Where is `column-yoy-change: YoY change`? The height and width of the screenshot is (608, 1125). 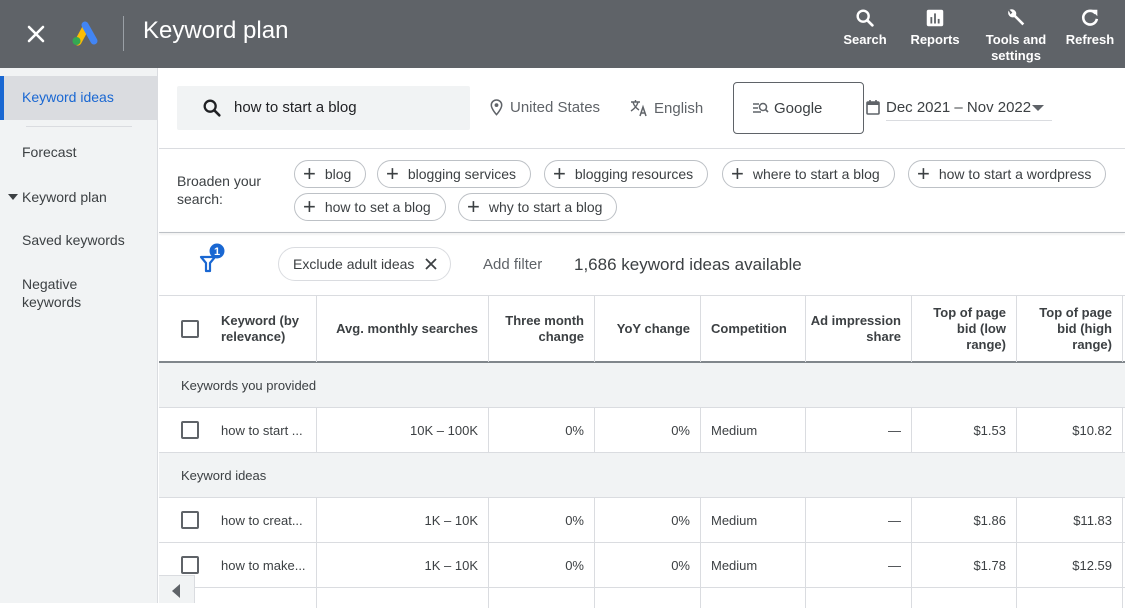 column-yoy-change: YoY change is located at coordinates (648, 329).